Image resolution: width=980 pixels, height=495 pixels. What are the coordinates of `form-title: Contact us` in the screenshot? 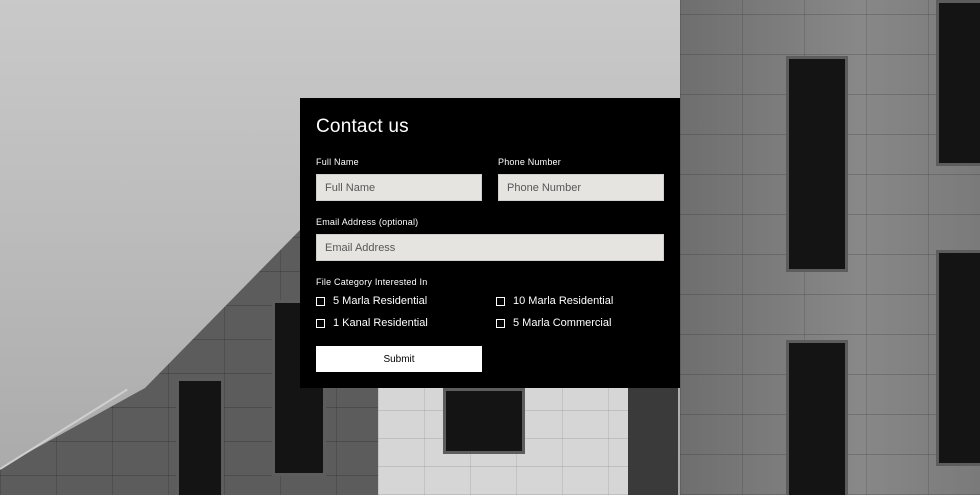 It's located at (362, 126).